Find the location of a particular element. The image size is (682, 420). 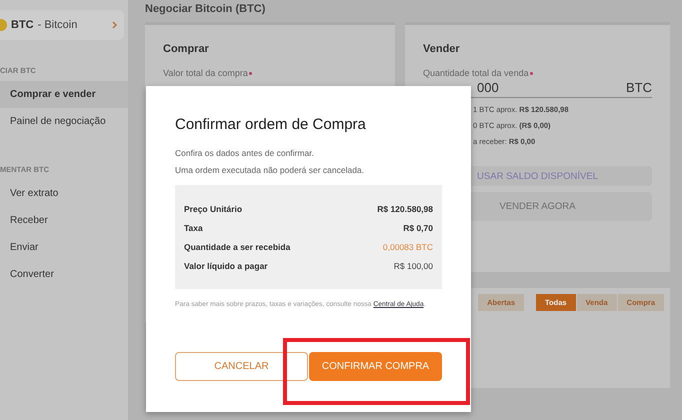

coin-selector: BTC - Bitcoin is located at coordinates (62, 25).